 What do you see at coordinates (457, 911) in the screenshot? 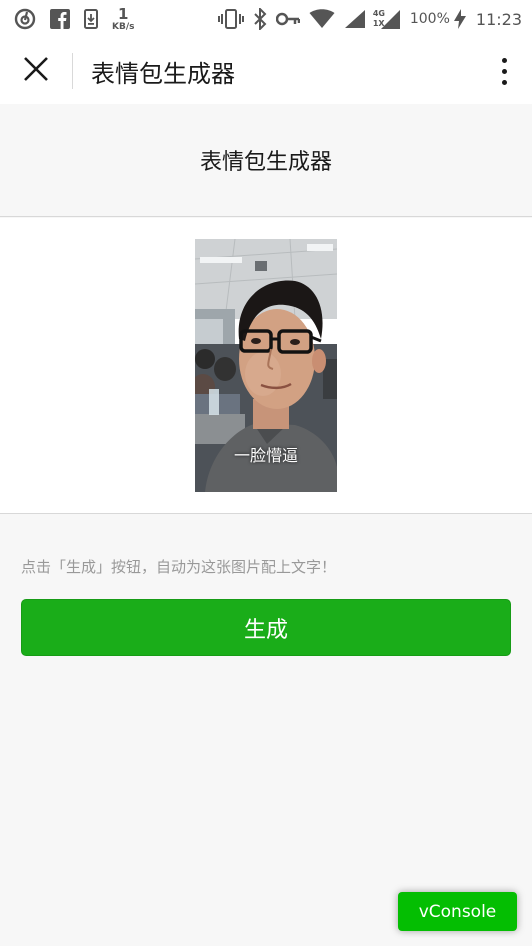
I see `vconsole-button: vConsole` at bounding box center [457, 911].